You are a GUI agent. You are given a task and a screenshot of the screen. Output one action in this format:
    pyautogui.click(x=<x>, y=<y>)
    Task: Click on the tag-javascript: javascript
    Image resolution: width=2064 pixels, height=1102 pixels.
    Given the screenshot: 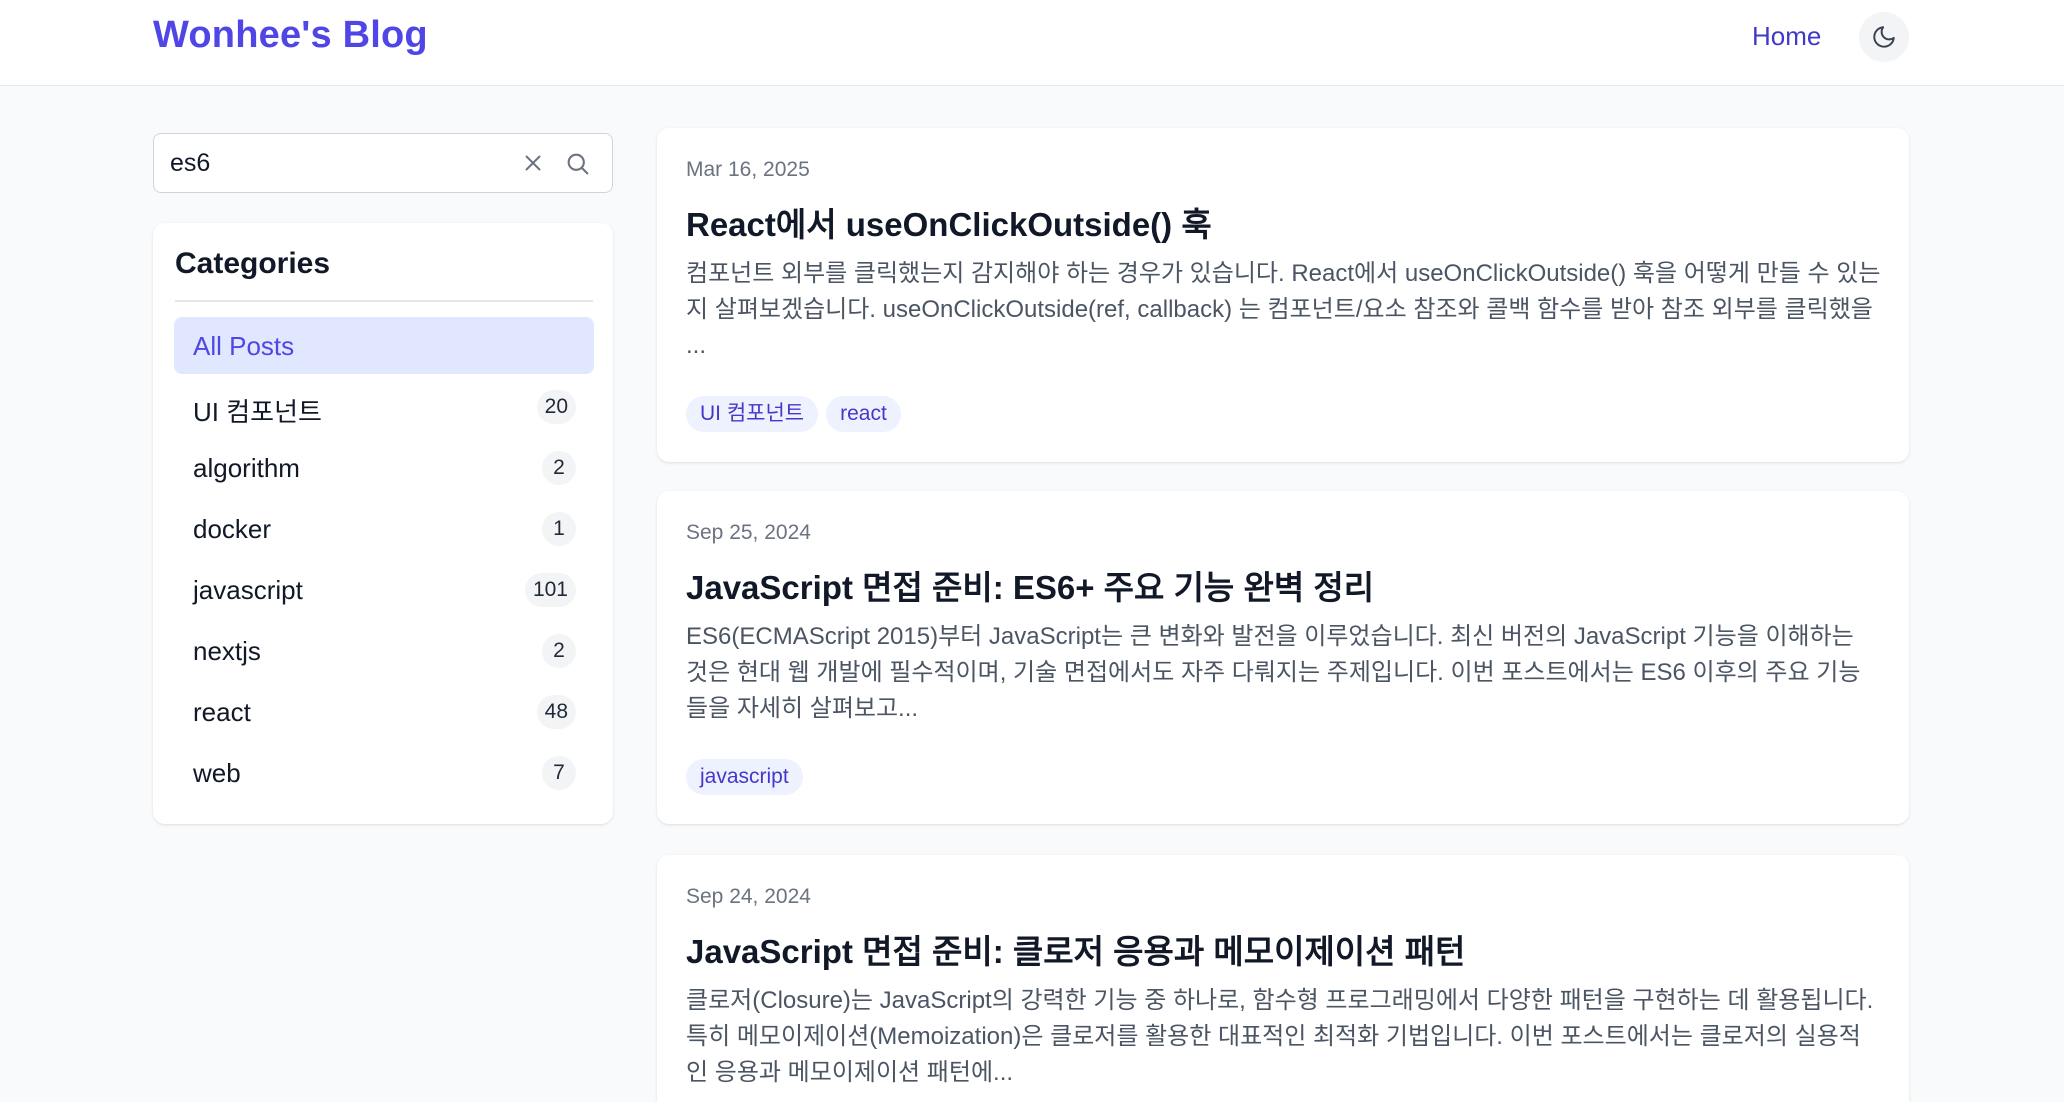 What is the action you would take?
    pyautogui.click(x=744, y=777)
    